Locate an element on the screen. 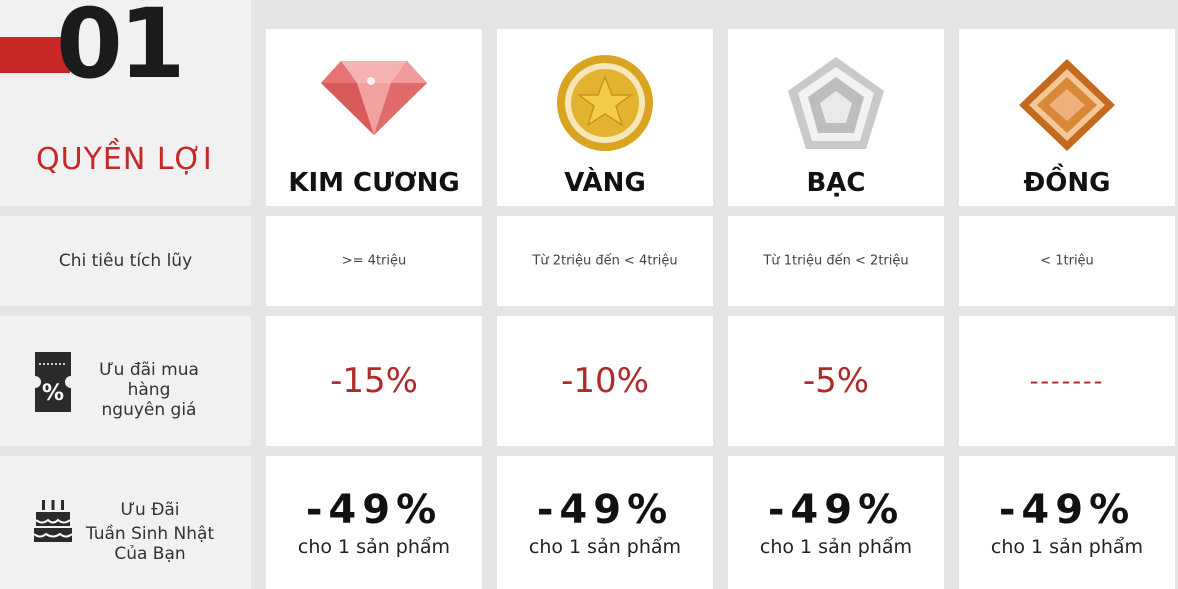 This screenshot has width=1178, height=589. discount-ticket-icon: % is located at coordinates (53, 384).